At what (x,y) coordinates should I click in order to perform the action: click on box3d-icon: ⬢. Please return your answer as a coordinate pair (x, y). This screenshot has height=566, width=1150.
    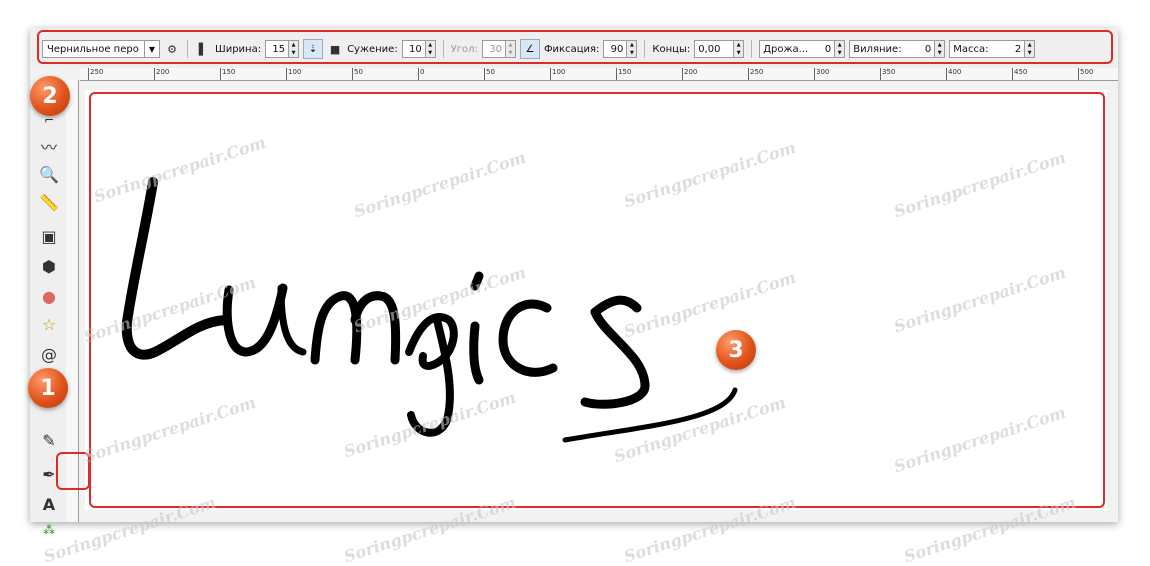
    Looking at the image, I should click on (49, 266).